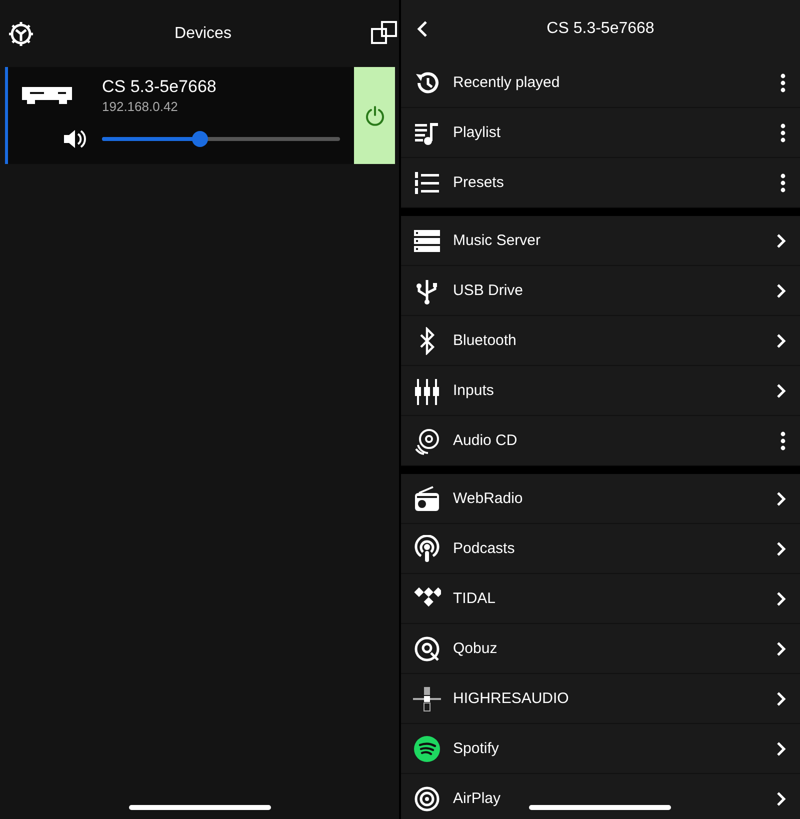 The width and height of the screenshot is (800, 819). Describe the element at coordinates (221, 139) in the screenshot. I see `volume-slider` at that location.